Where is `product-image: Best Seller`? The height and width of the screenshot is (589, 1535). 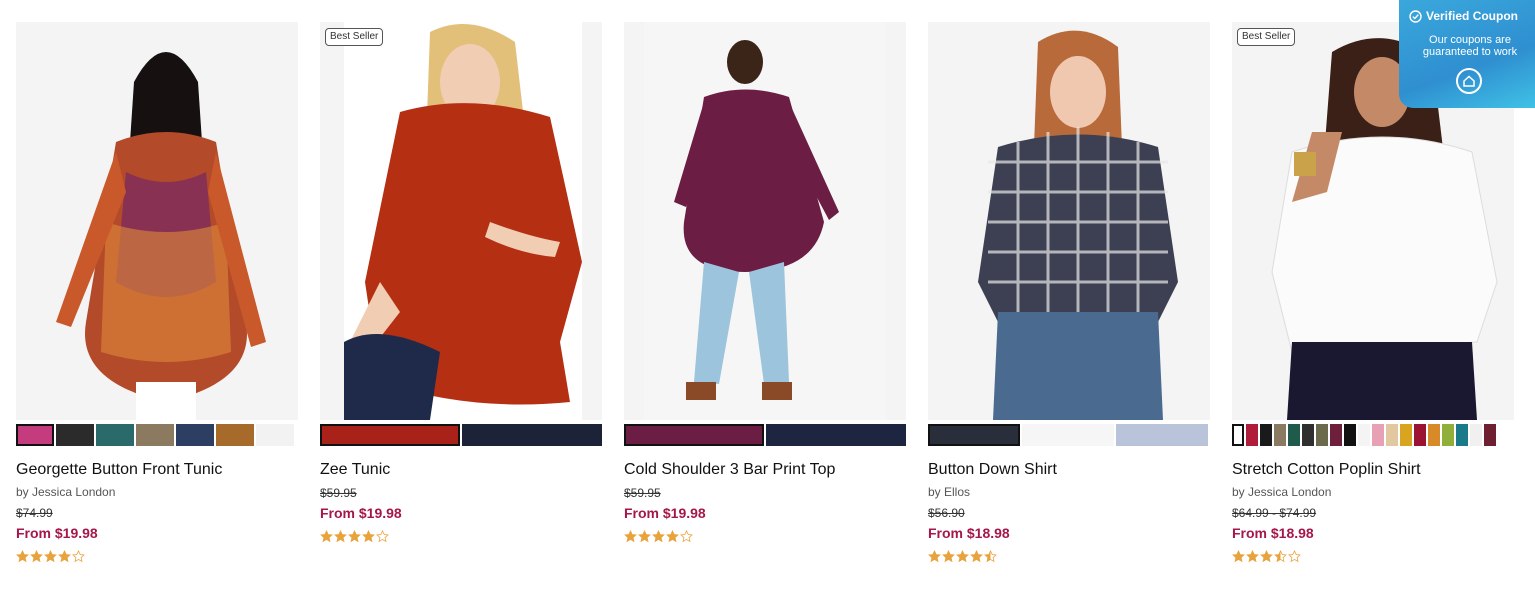 product-image: Best Seller is located at coordinates (461, 221).